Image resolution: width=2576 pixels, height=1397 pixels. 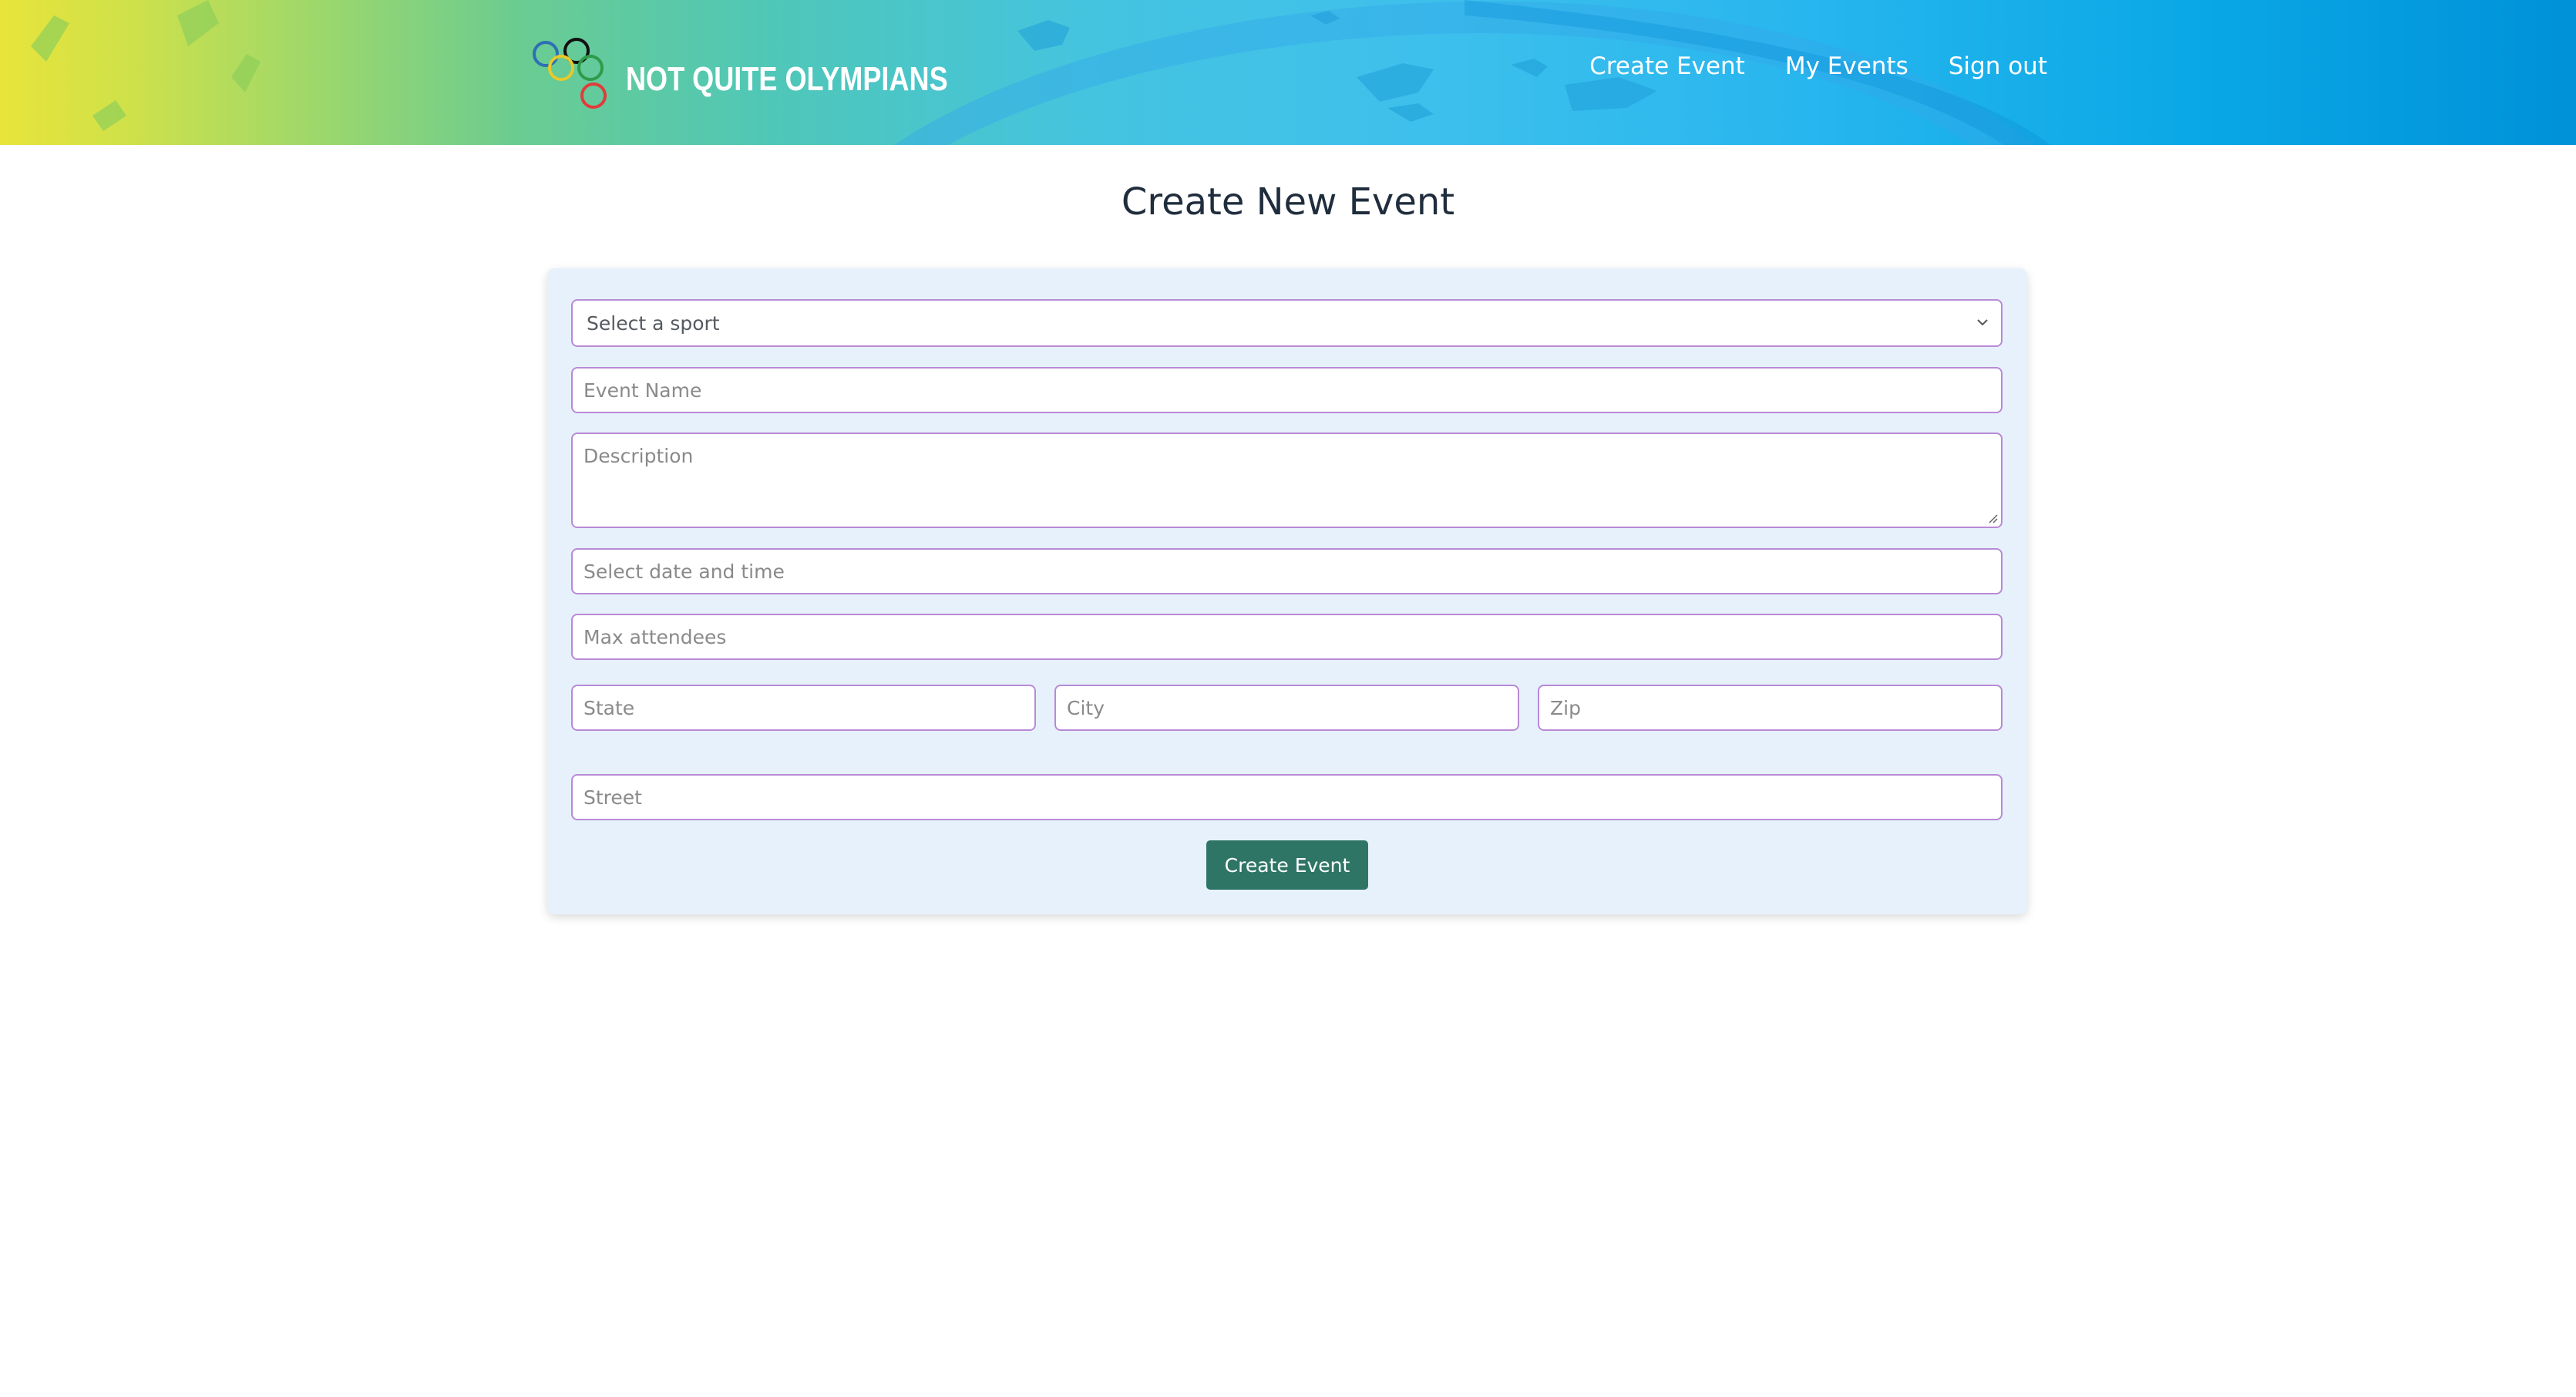 What do you see at coordinates (1287, 323) in the screenshot?
I see `sport-select: Select a sport` at bounding box center [1287, 323].